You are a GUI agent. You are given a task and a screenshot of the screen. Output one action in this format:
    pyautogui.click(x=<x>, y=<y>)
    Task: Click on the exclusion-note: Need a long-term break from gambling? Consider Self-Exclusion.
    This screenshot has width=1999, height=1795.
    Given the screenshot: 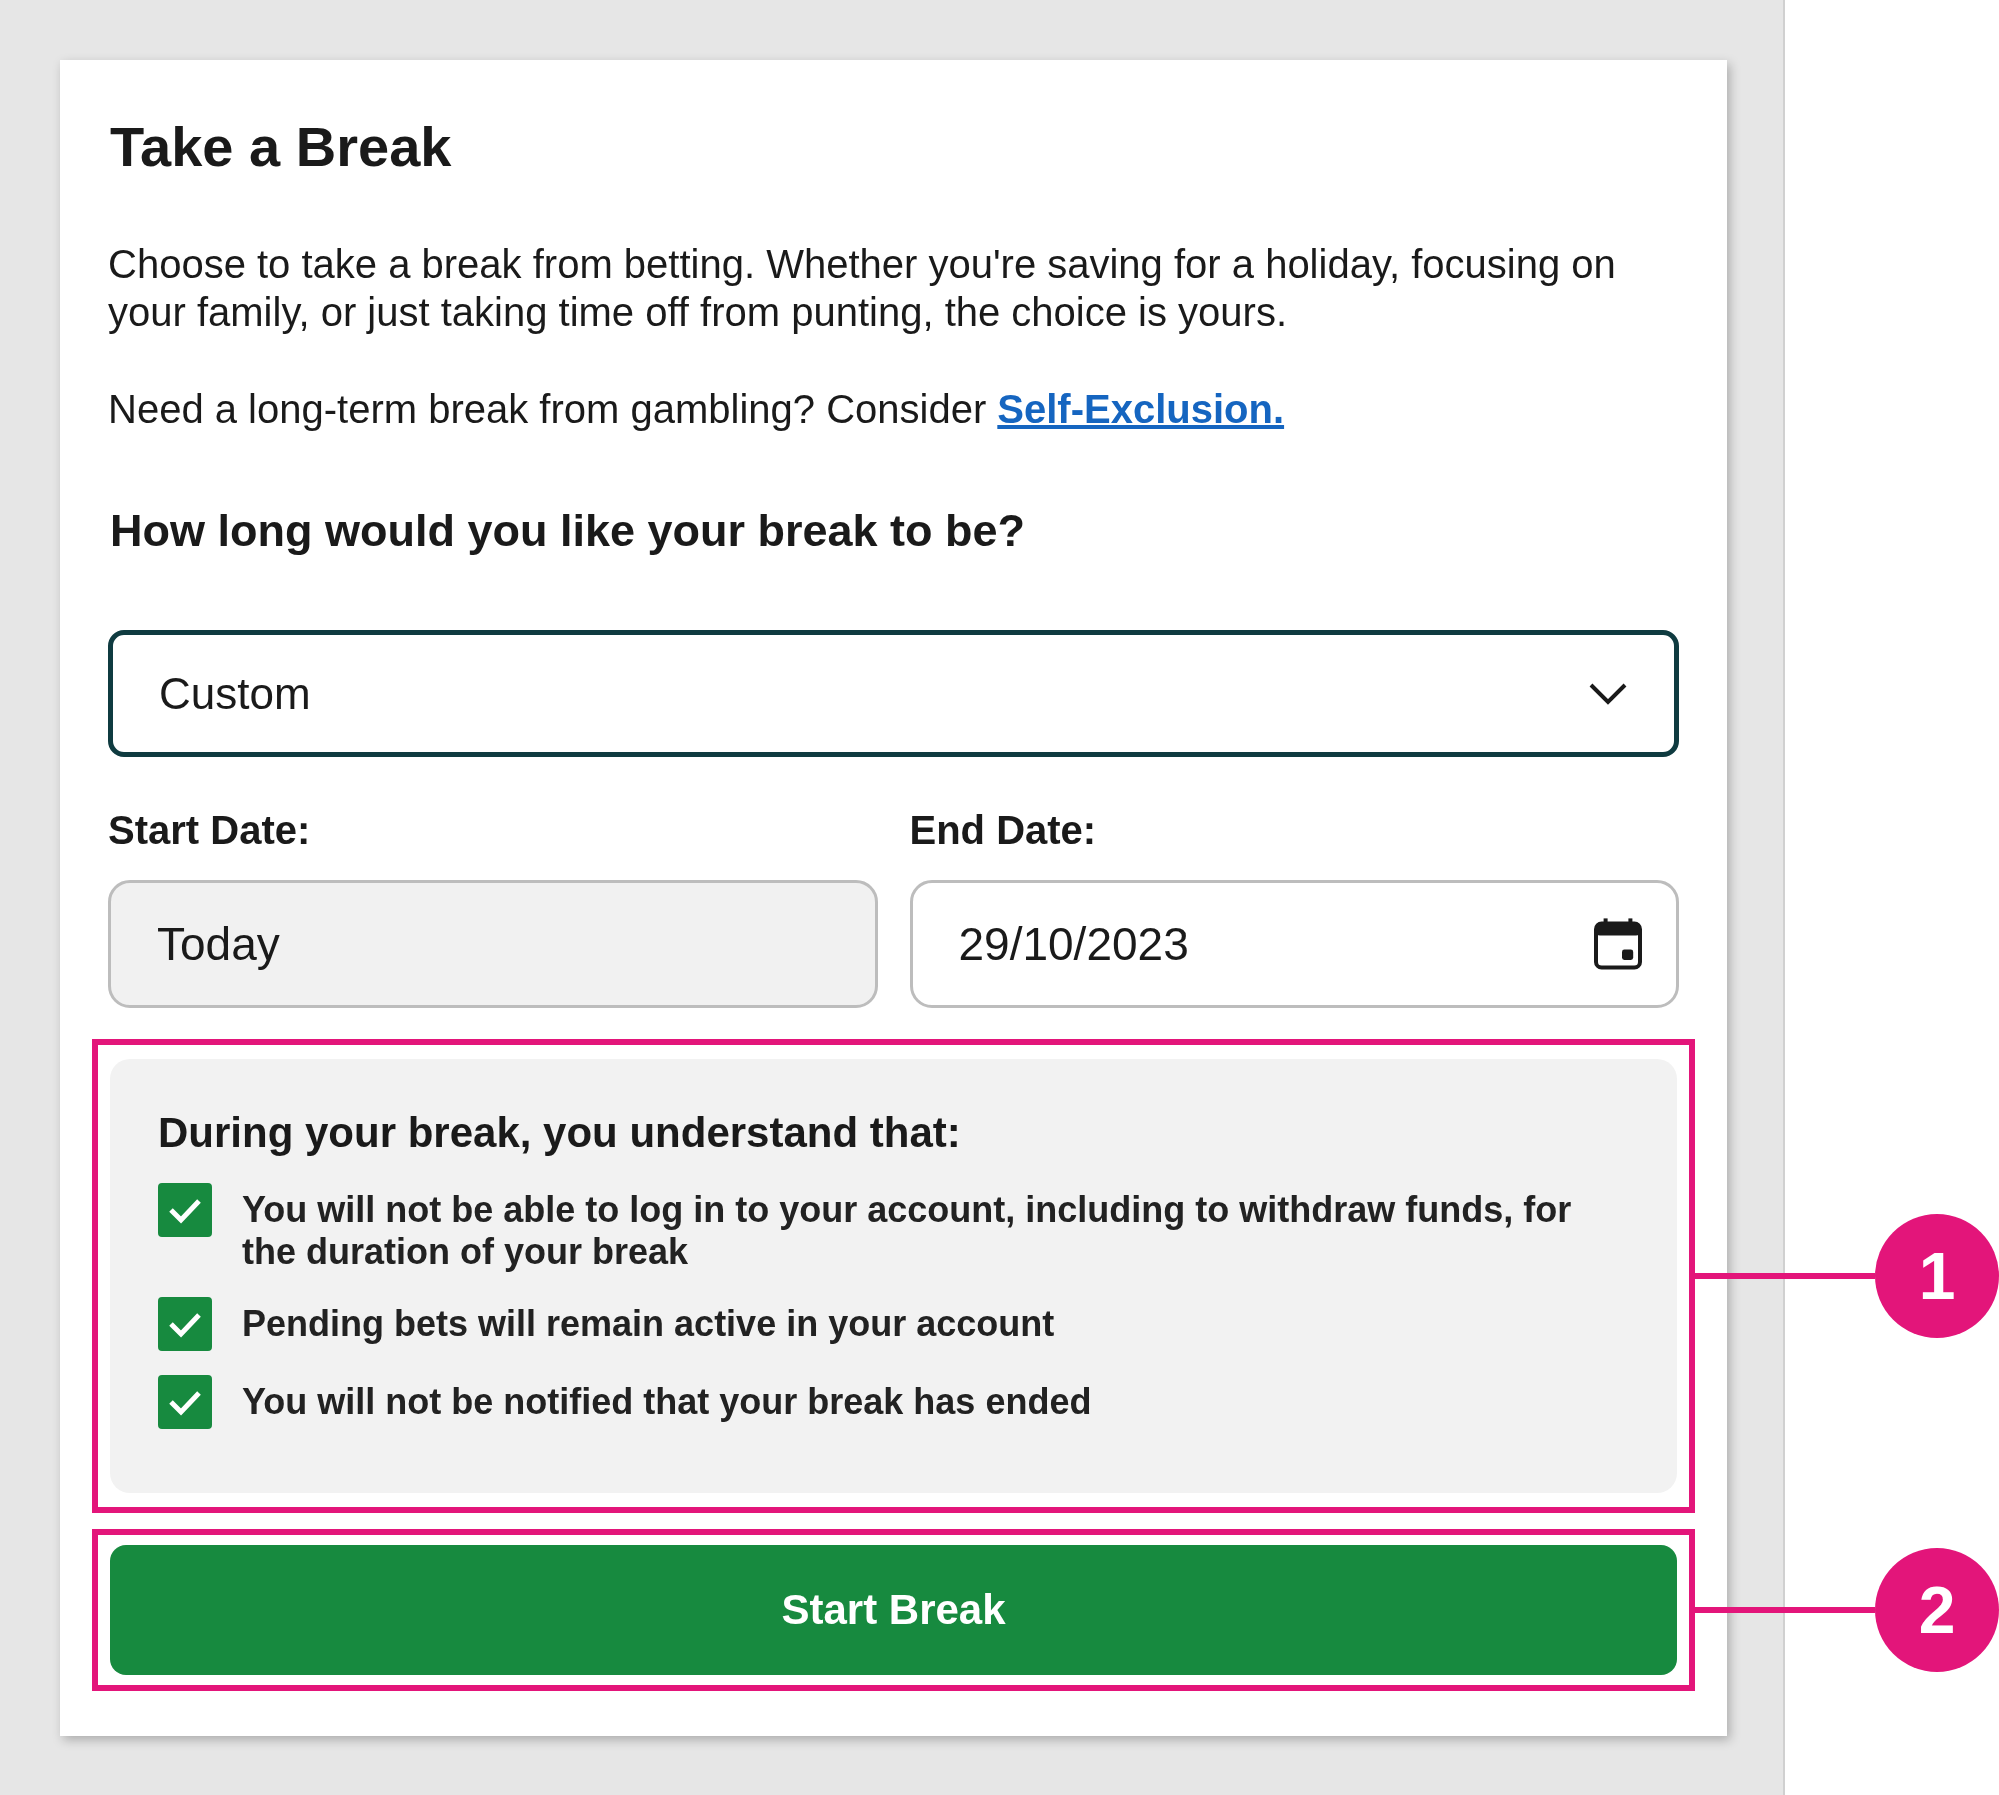 What is the action you would take?
    pyautogui.click(x=697, y=409)
    